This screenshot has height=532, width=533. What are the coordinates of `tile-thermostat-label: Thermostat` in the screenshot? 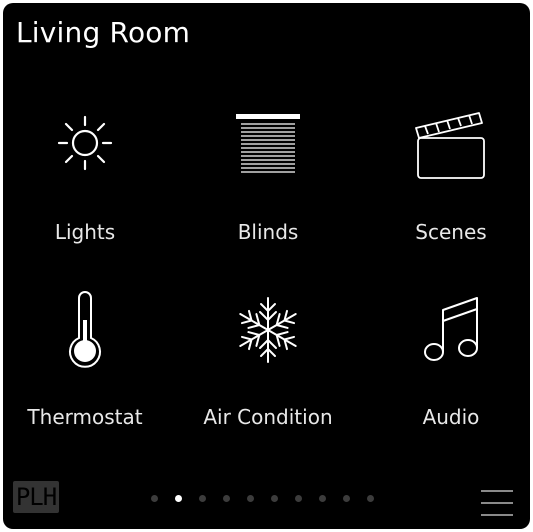 It's located at (85, 417).